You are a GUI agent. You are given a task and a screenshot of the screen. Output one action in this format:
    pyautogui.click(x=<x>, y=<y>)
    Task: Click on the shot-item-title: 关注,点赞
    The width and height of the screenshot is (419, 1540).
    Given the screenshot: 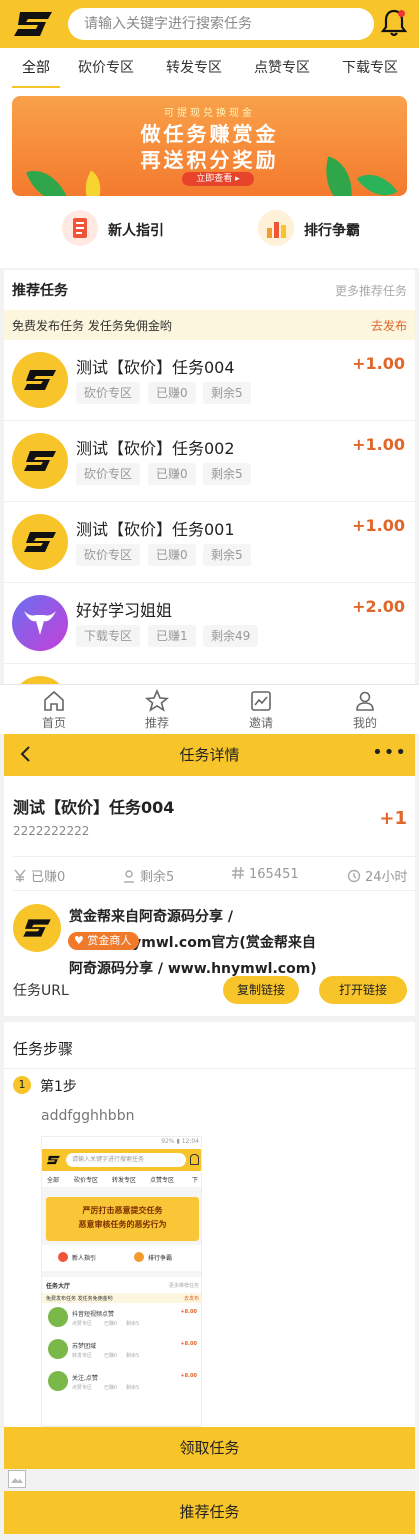 What is the action you would take?
    pyautogui.click(x=85, y=1378)
    